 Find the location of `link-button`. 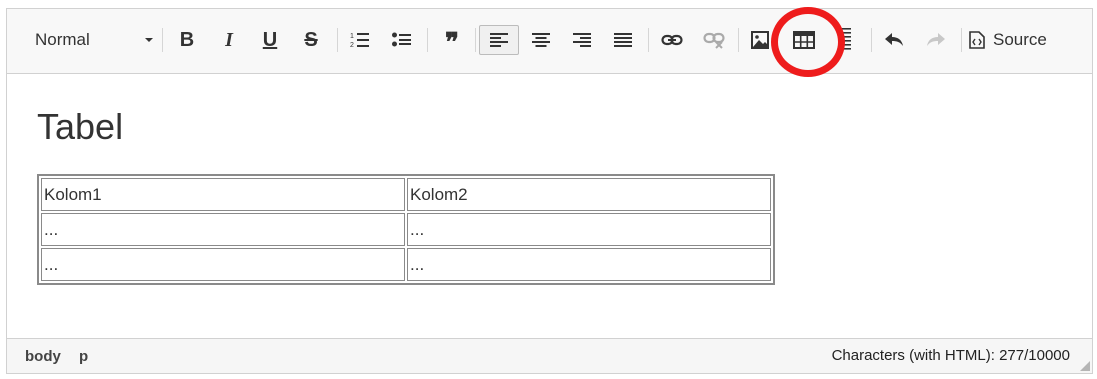

link-button is located at coordinates (672, 40).